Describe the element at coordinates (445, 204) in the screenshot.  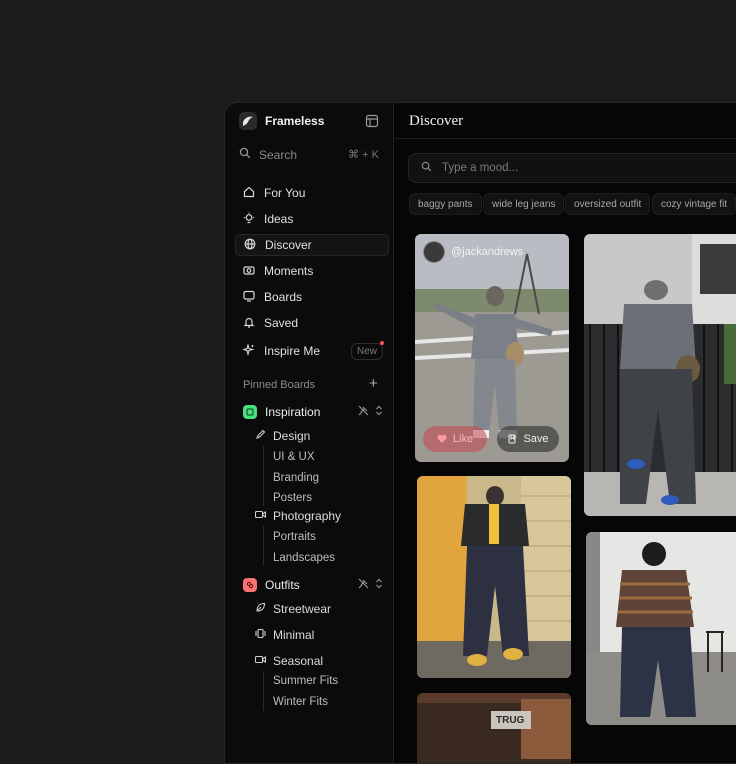
I see `chip-baggy-pants: baggy pants` at that location.